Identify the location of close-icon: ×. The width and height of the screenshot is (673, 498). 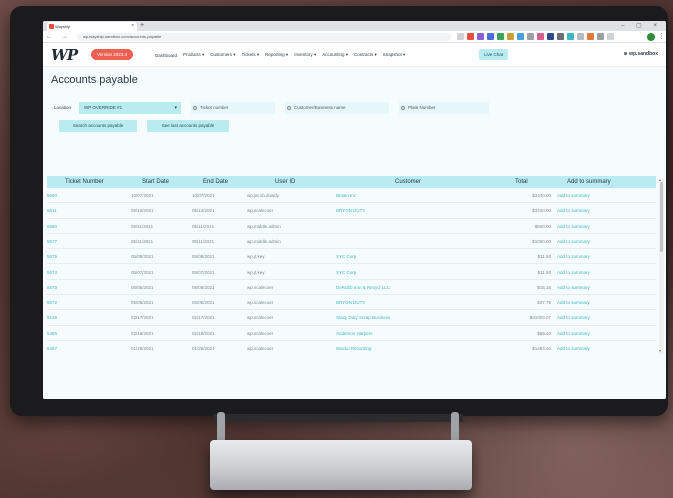
(132, 26).